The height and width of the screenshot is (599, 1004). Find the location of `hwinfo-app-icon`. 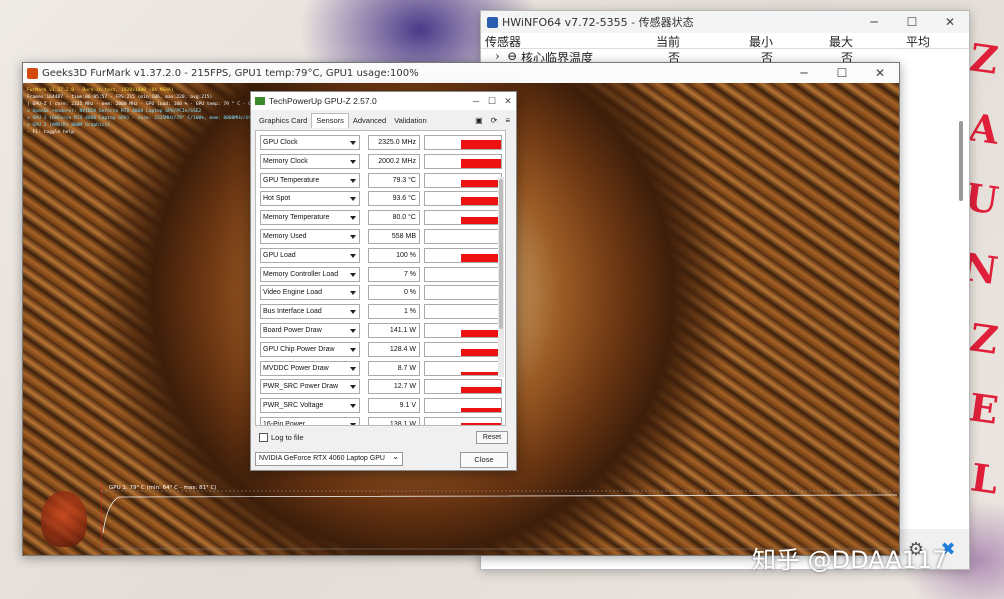

hwinfo-app-icon is located at coordinates (492, 22).